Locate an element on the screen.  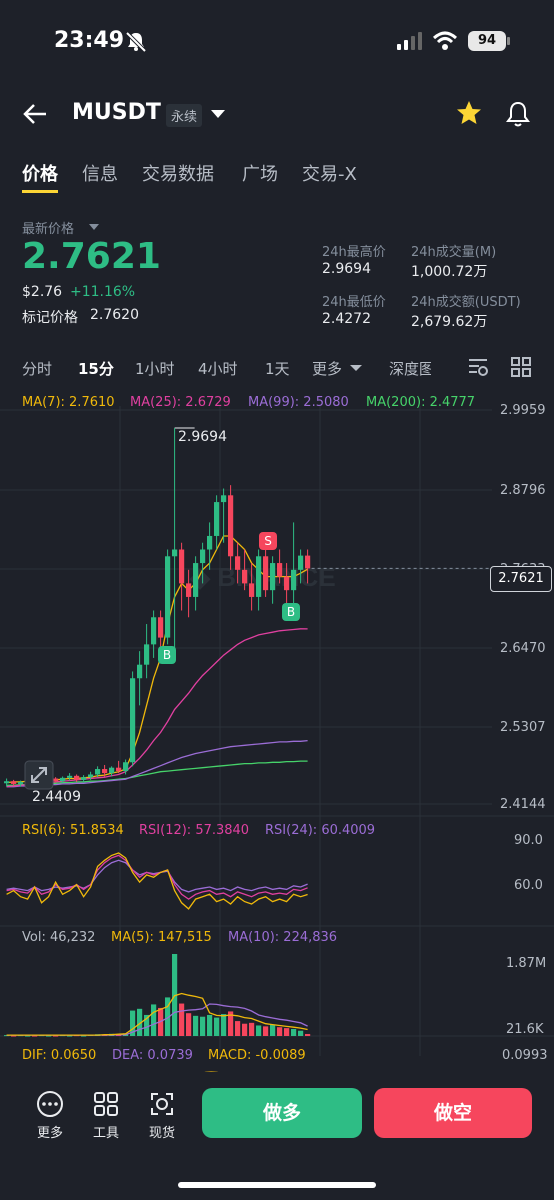
rsi-axis-tick: 60.0 is located at coordinates (528, 885).